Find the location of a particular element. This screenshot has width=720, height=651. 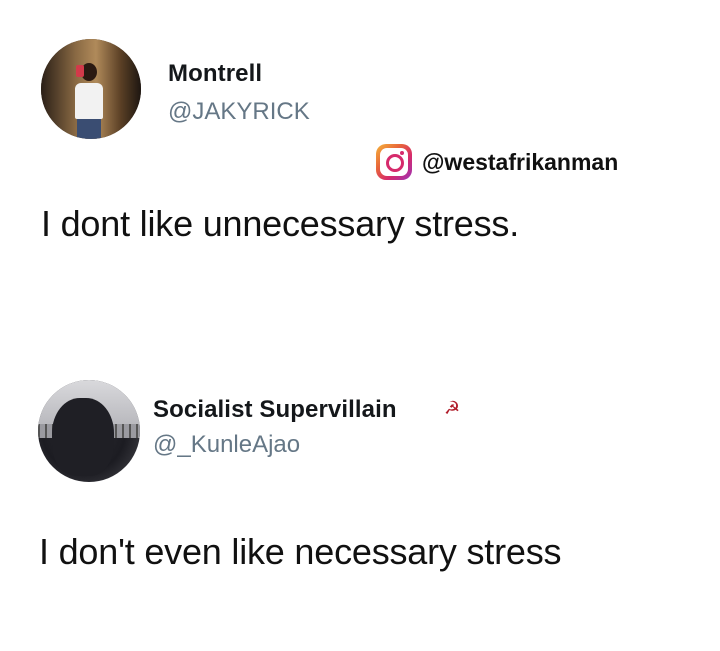

avatar-socialist-supervillain is located at coordinates (89, 431).